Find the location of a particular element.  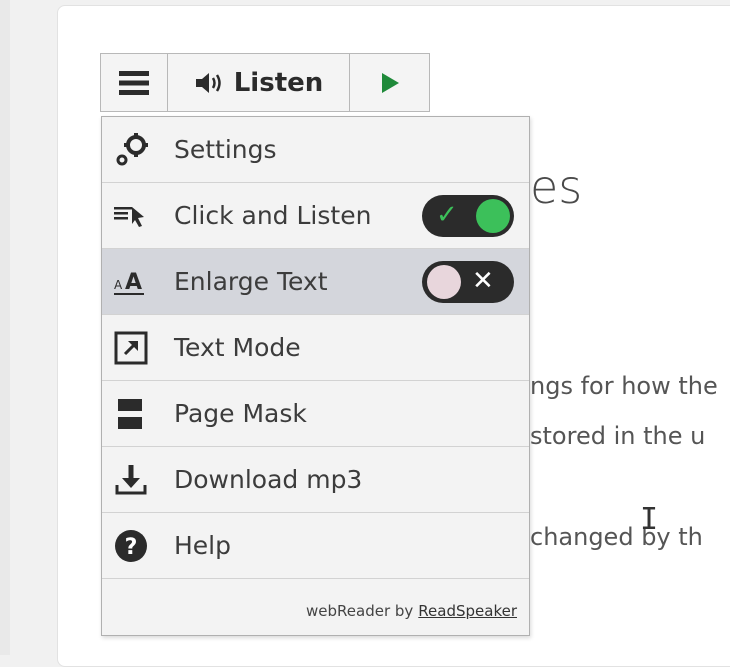

text-cursor-icon: I is located at coordinates (649, 519).